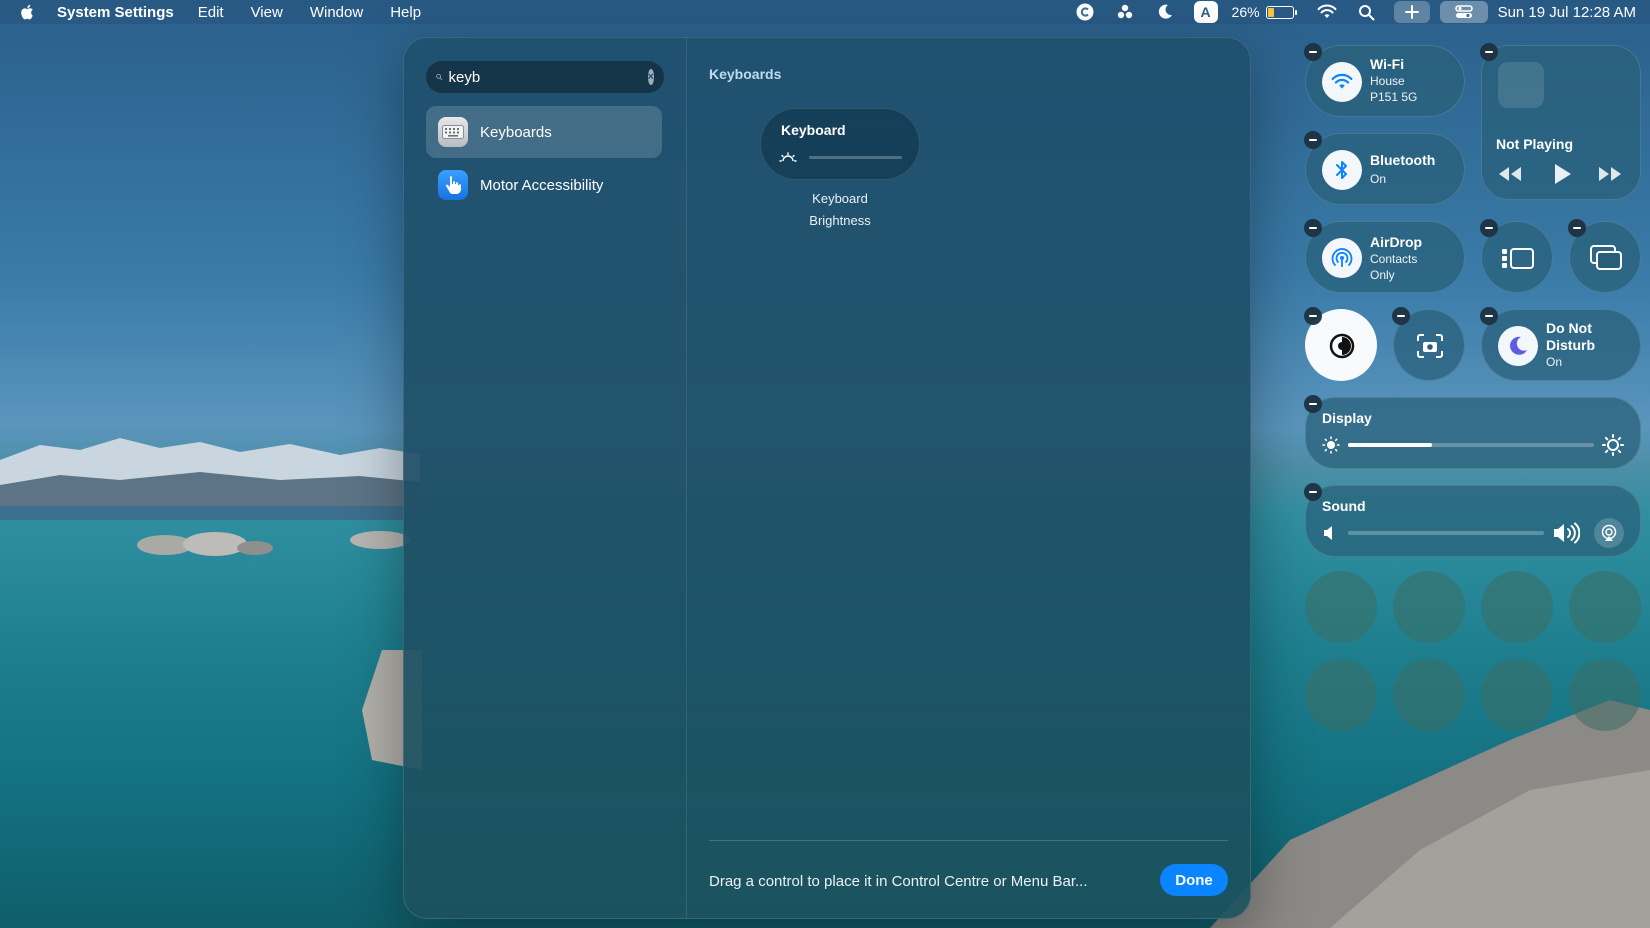  Describe the element at coordinates (855, 157) in the screenshot. I see `brightness-slider-track` at that location.